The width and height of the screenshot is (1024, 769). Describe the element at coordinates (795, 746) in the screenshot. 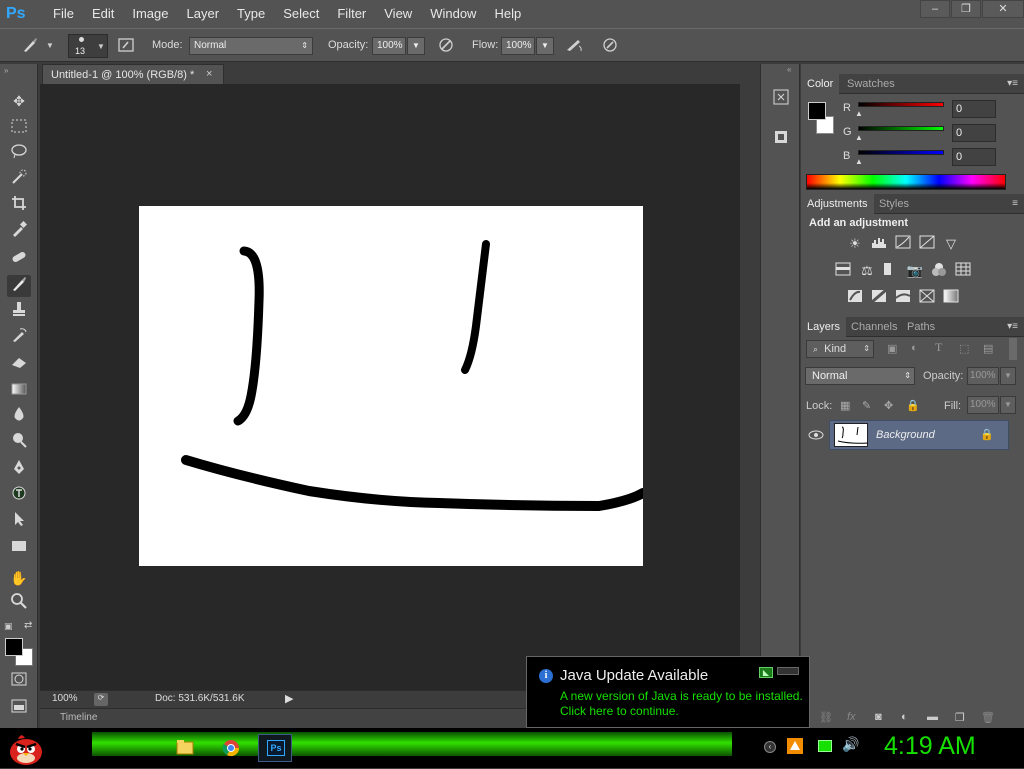

I see `java-tray-update-icon` at that location.